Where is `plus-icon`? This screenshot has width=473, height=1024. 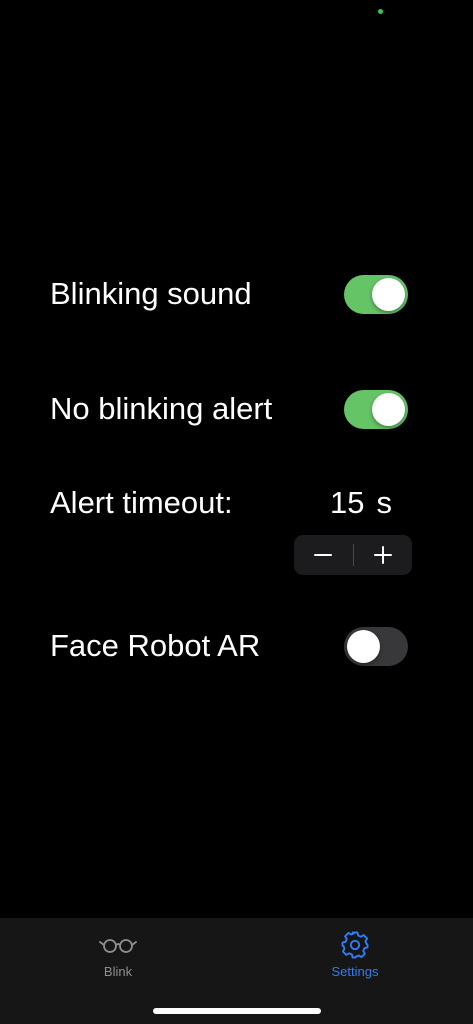 plus-icon is located at coordinates (382, 555).